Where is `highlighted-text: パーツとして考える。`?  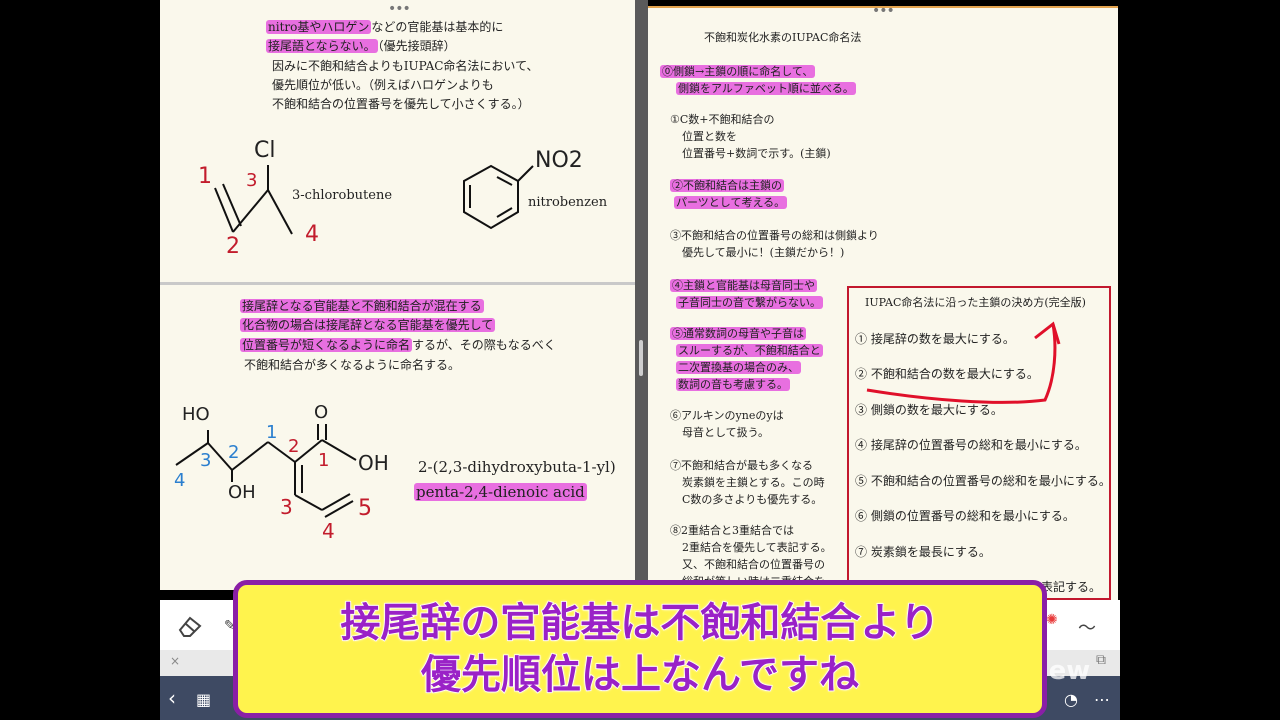 highlighted-text: パーツとして考える。 is located at coordinates (731, 202).